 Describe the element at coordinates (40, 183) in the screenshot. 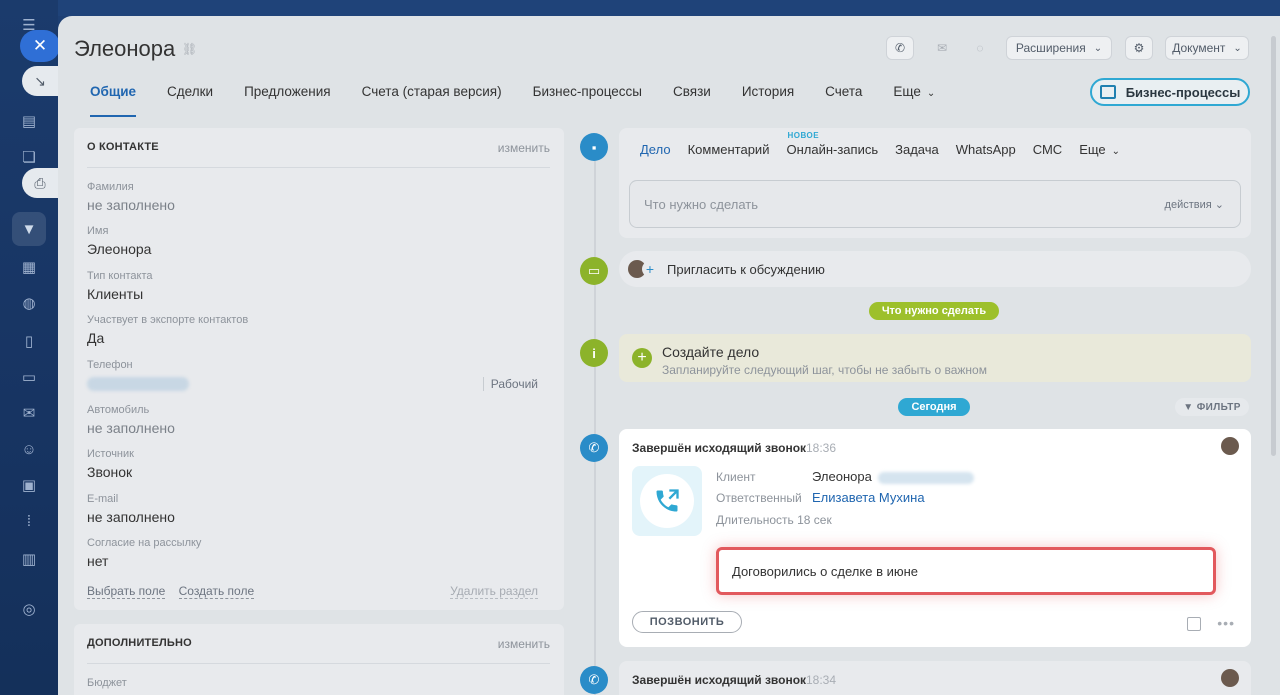

I see `print-tab-button: ⎙` at that location.